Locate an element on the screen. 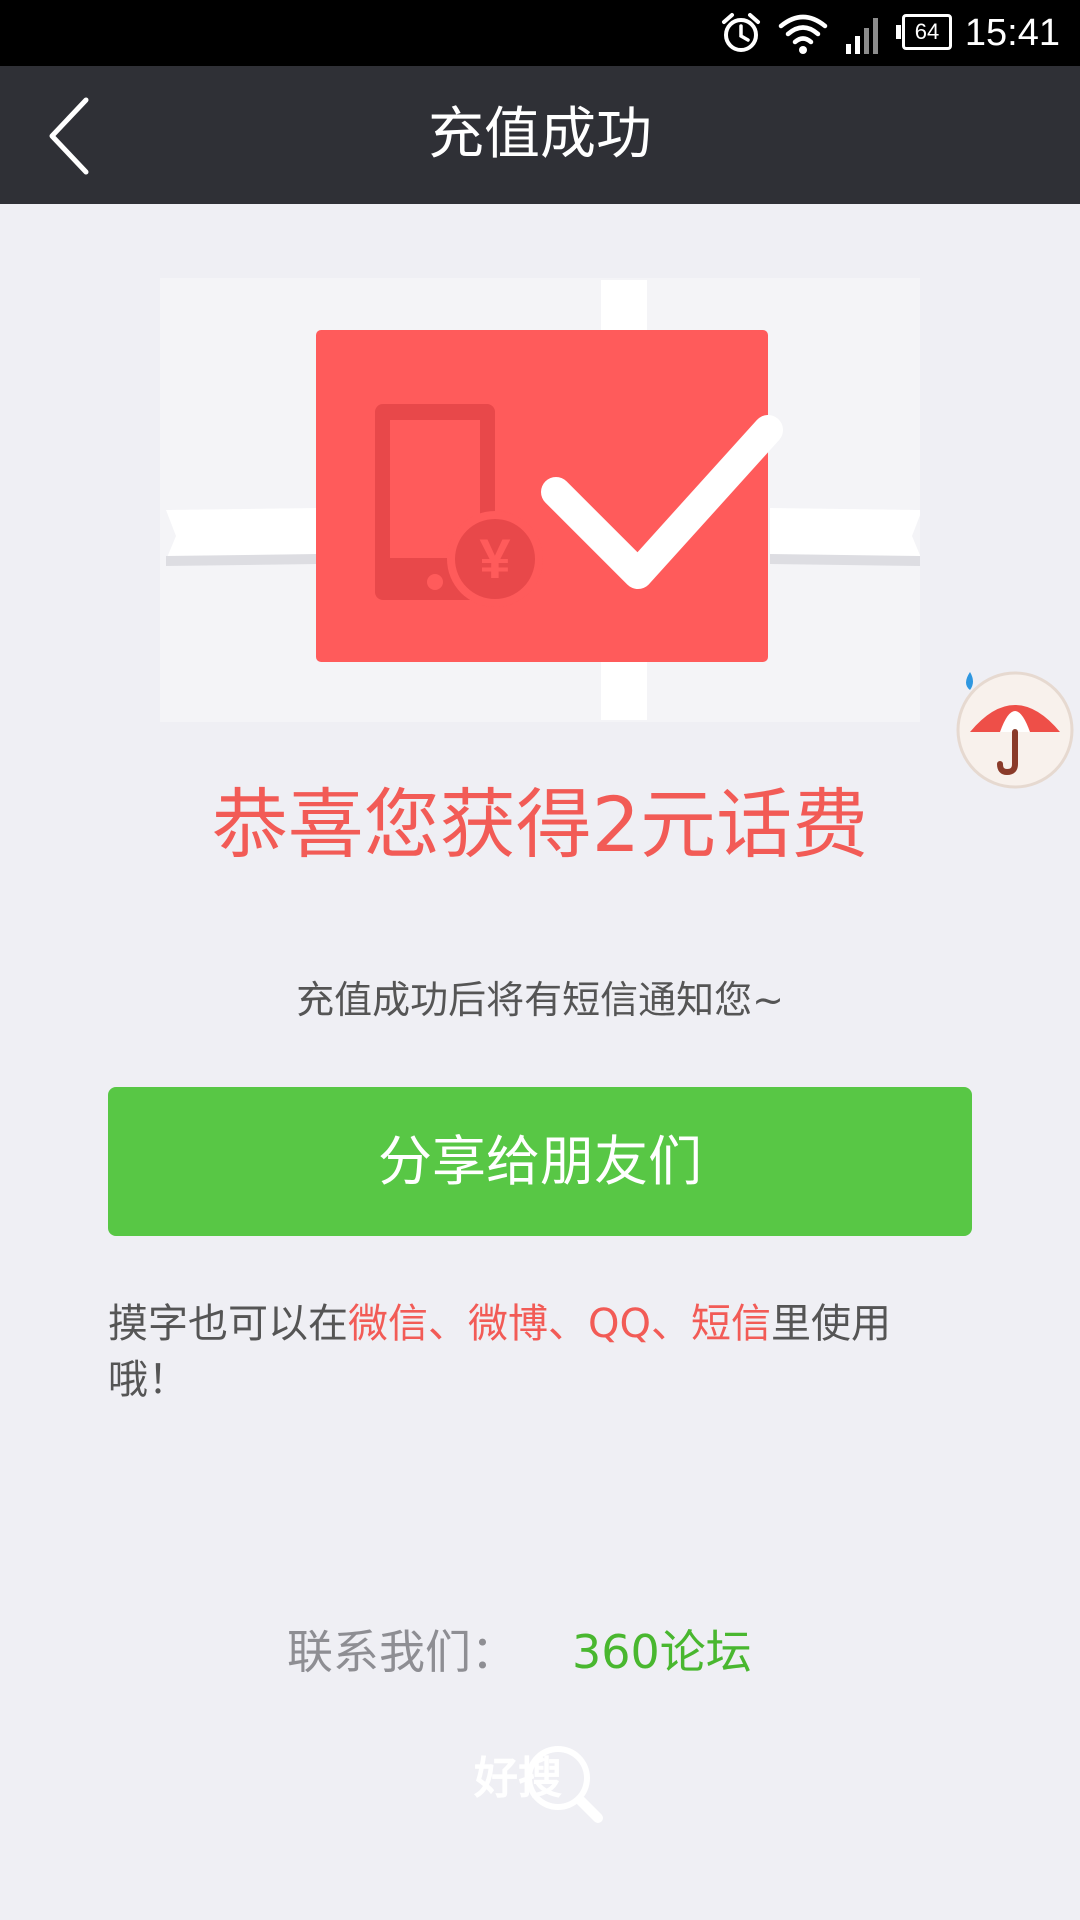 The height and width of the screenshot is (1920, 1080). forum-link: 360论坛 is located at coordinates (662, 1652).